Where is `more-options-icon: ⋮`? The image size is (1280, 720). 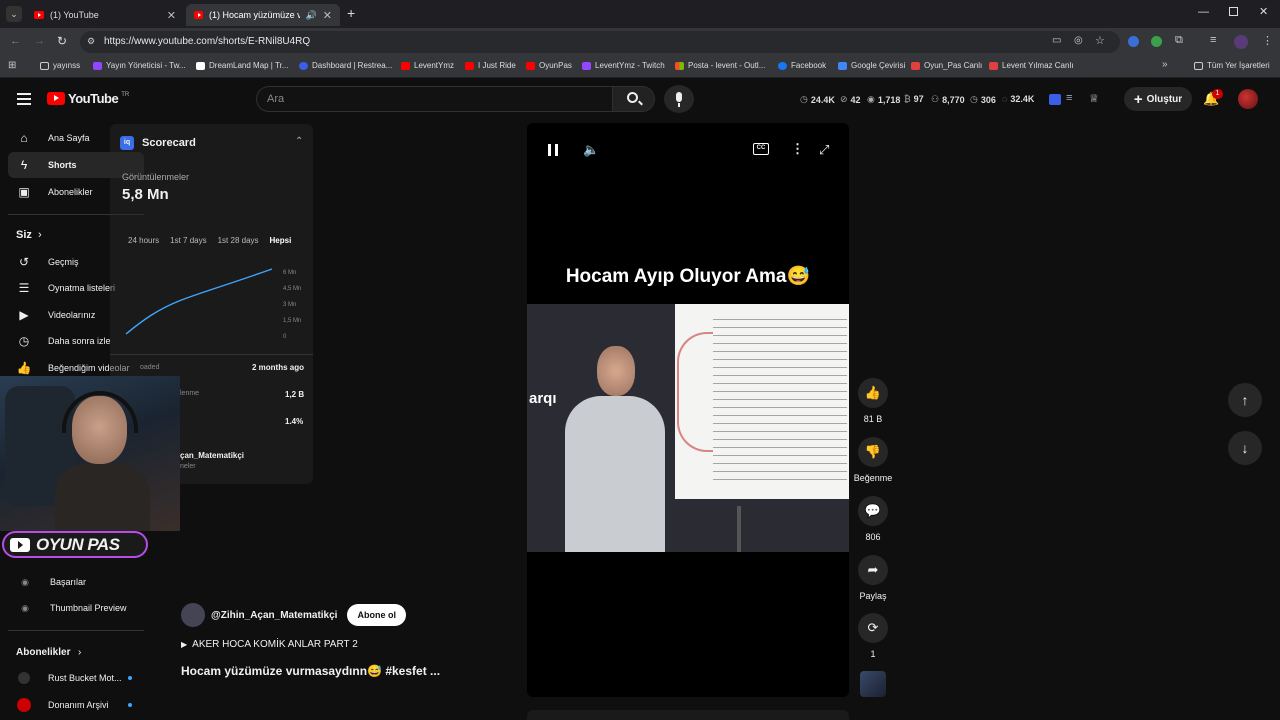 more-options-icon: ⋮ is located at coordinates (797, 149).